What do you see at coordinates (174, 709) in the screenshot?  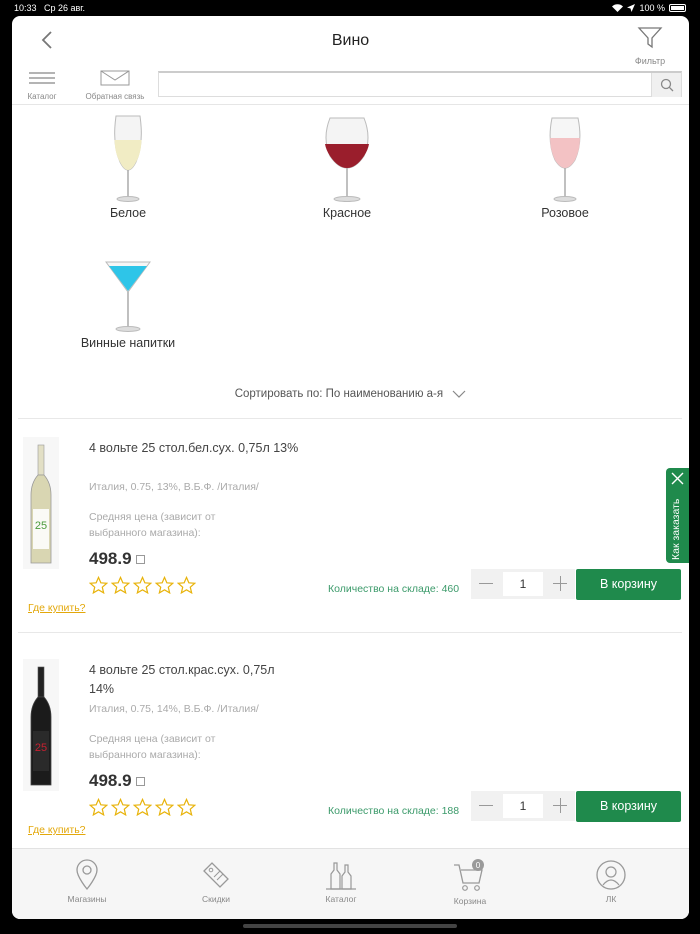 I see `product-meta: Италия, 0.75, 14%, В.Б.Ф. /Италия/` at bounding box center [174, 709].